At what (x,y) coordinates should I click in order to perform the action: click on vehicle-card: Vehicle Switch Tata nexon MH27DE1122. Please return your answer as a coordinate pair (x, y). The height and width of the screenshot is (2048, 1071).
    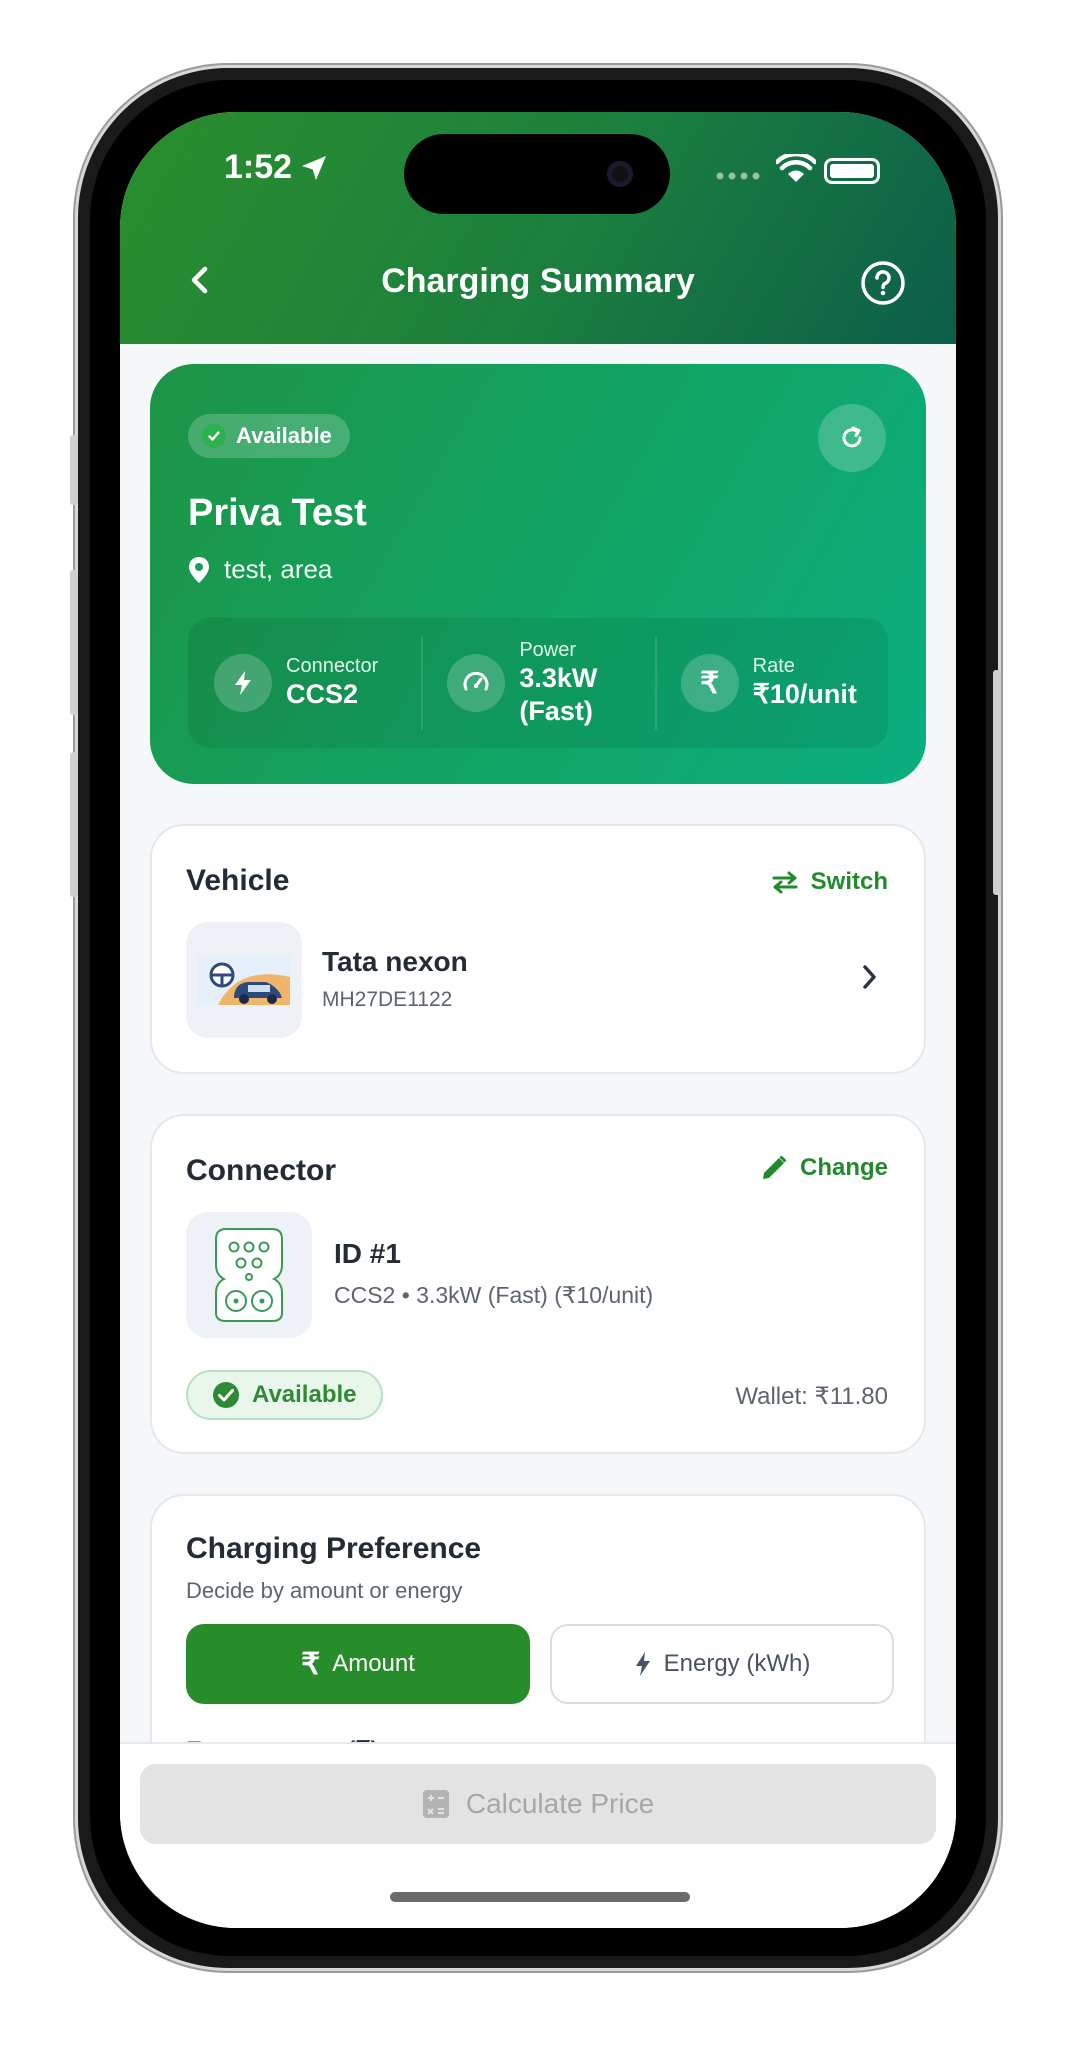
    Looking at the image, I should click on (538, 949).